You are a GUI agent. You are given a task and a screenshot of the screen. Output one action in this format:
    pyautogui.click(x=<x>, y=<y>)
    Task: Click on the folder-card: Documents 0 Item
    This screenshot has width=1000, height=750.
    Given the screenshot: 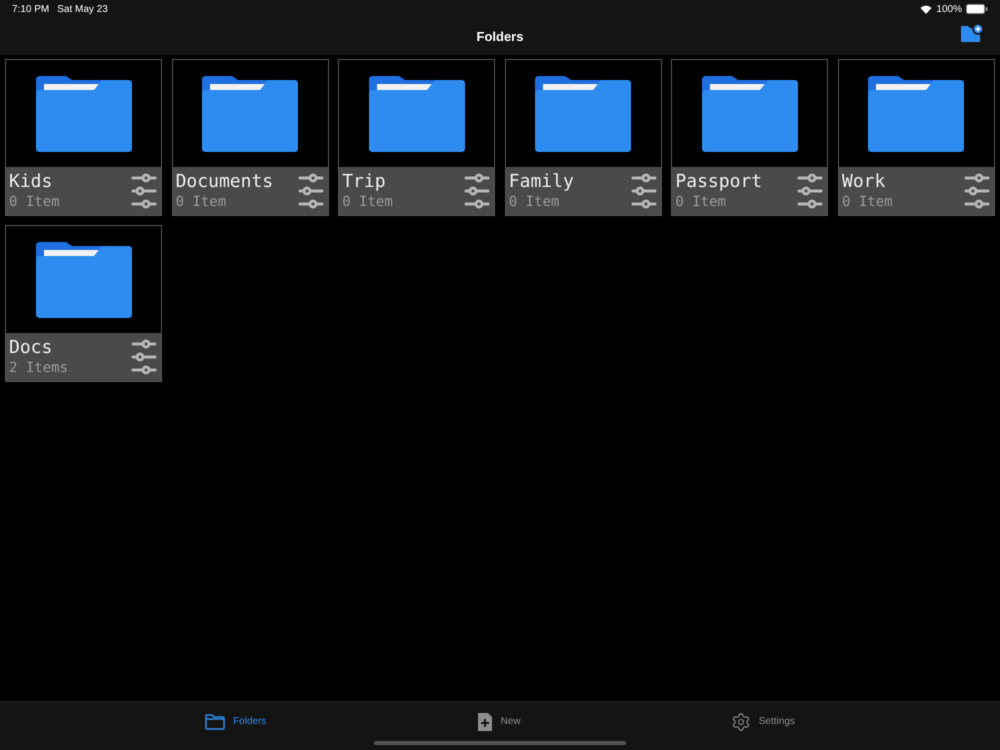 What is the action you would take?
    pyautogui.click(x=250, y=137)
    